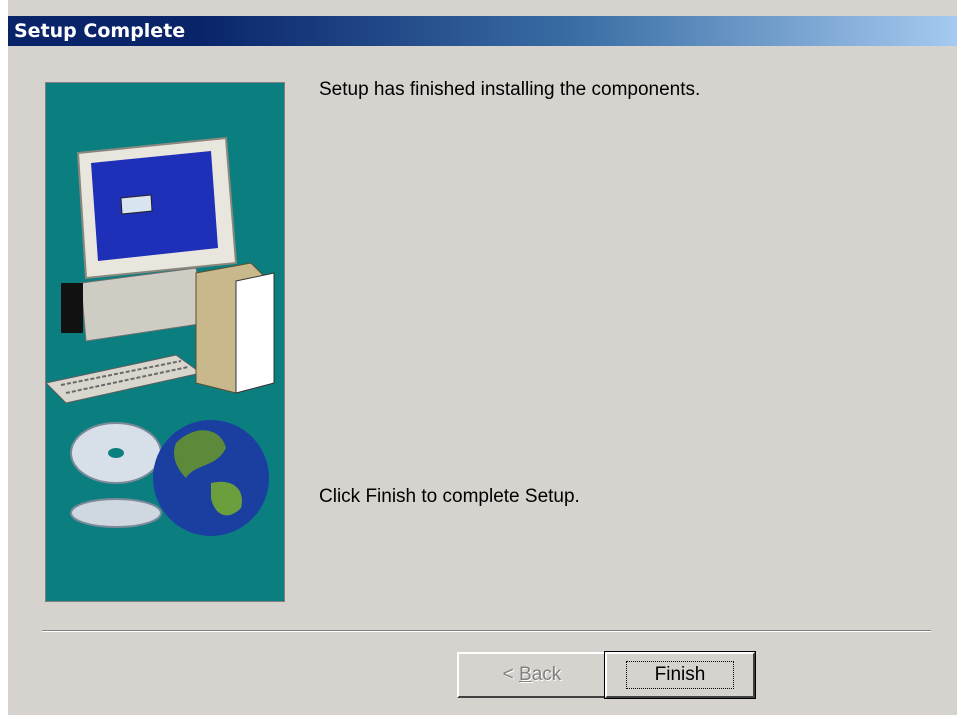 The width and height of the screenshot is (957, 715). I want to click on monitor-screen, so click(154, 206).